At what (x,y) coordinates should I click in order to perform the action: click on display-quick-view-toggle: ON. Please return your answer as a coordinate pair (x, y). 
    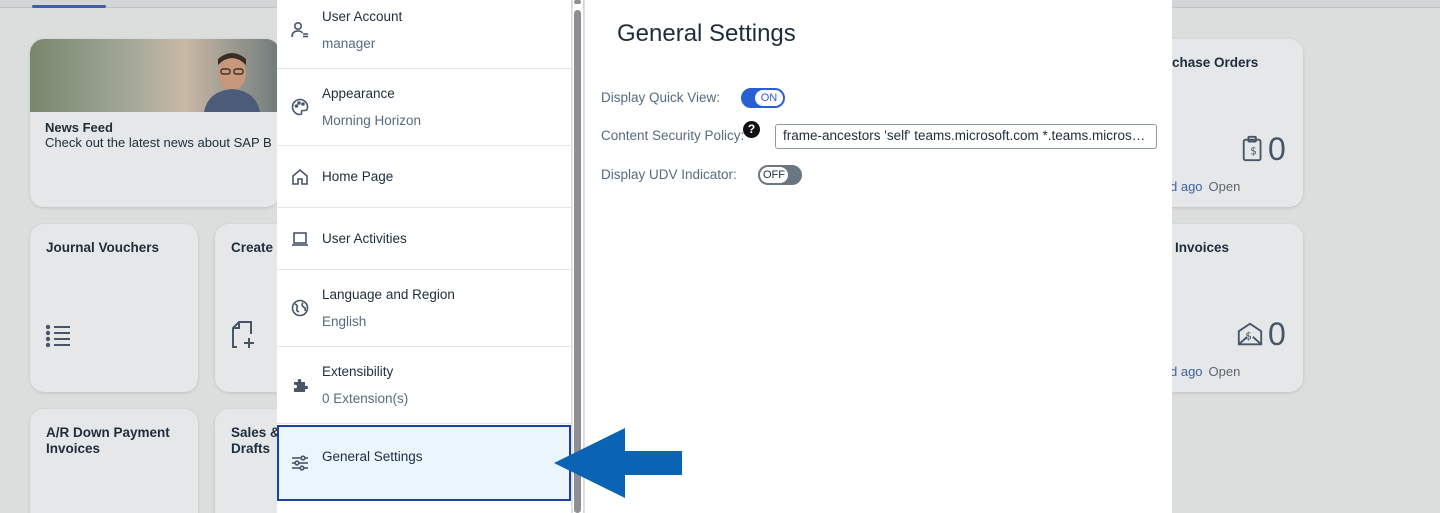
    Looking at the image, I should click on (763, 98).